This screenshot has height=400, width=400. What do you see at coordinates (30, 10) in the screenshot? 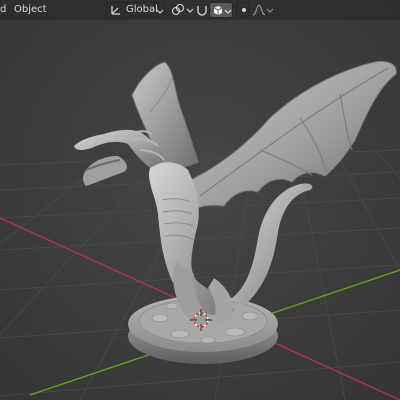
I see `object-menu: Object` at bounding box center [30, 10].